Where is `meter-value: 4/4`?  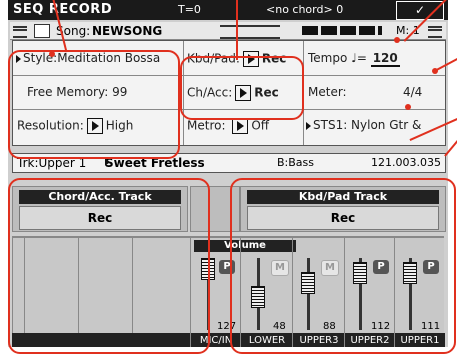
meter-value: 4/4 is located at coordinates (413, 92).